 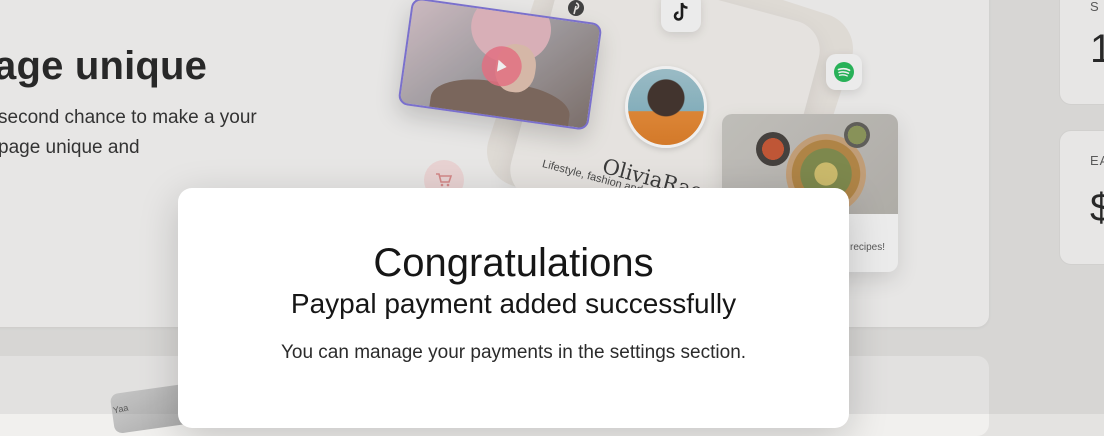 What do you see at coordinates (513, 263) in the screenshot?
I see `modal-title: Congratulations` at bounding box center [513, 263].